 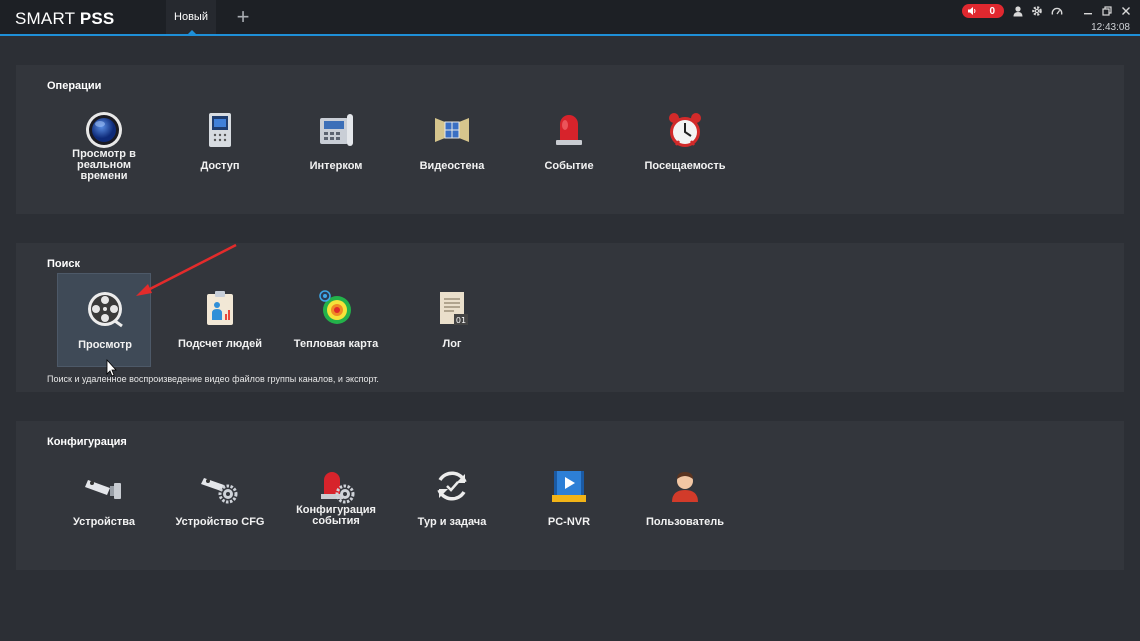 What do you see at coordinates (171, 310) in the screenshot?
I see `annotation-overlay` at bounding box center [171, 310].